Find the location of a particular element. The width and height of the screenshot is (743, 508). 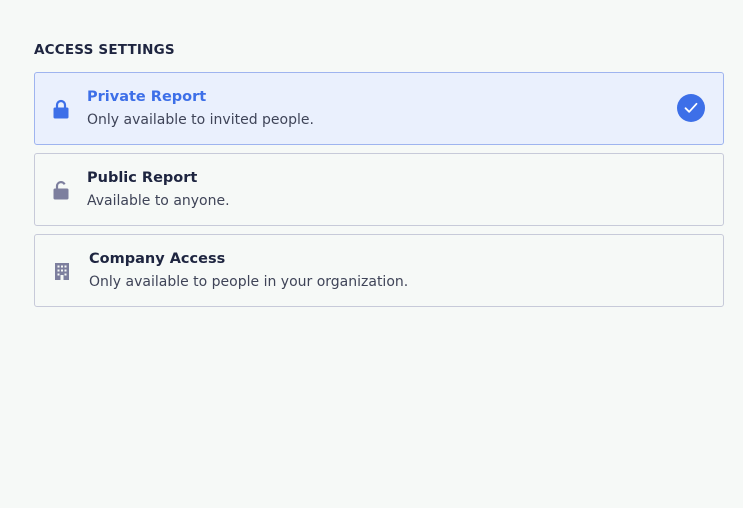

lock-icon is located at coordinates (61, 109).